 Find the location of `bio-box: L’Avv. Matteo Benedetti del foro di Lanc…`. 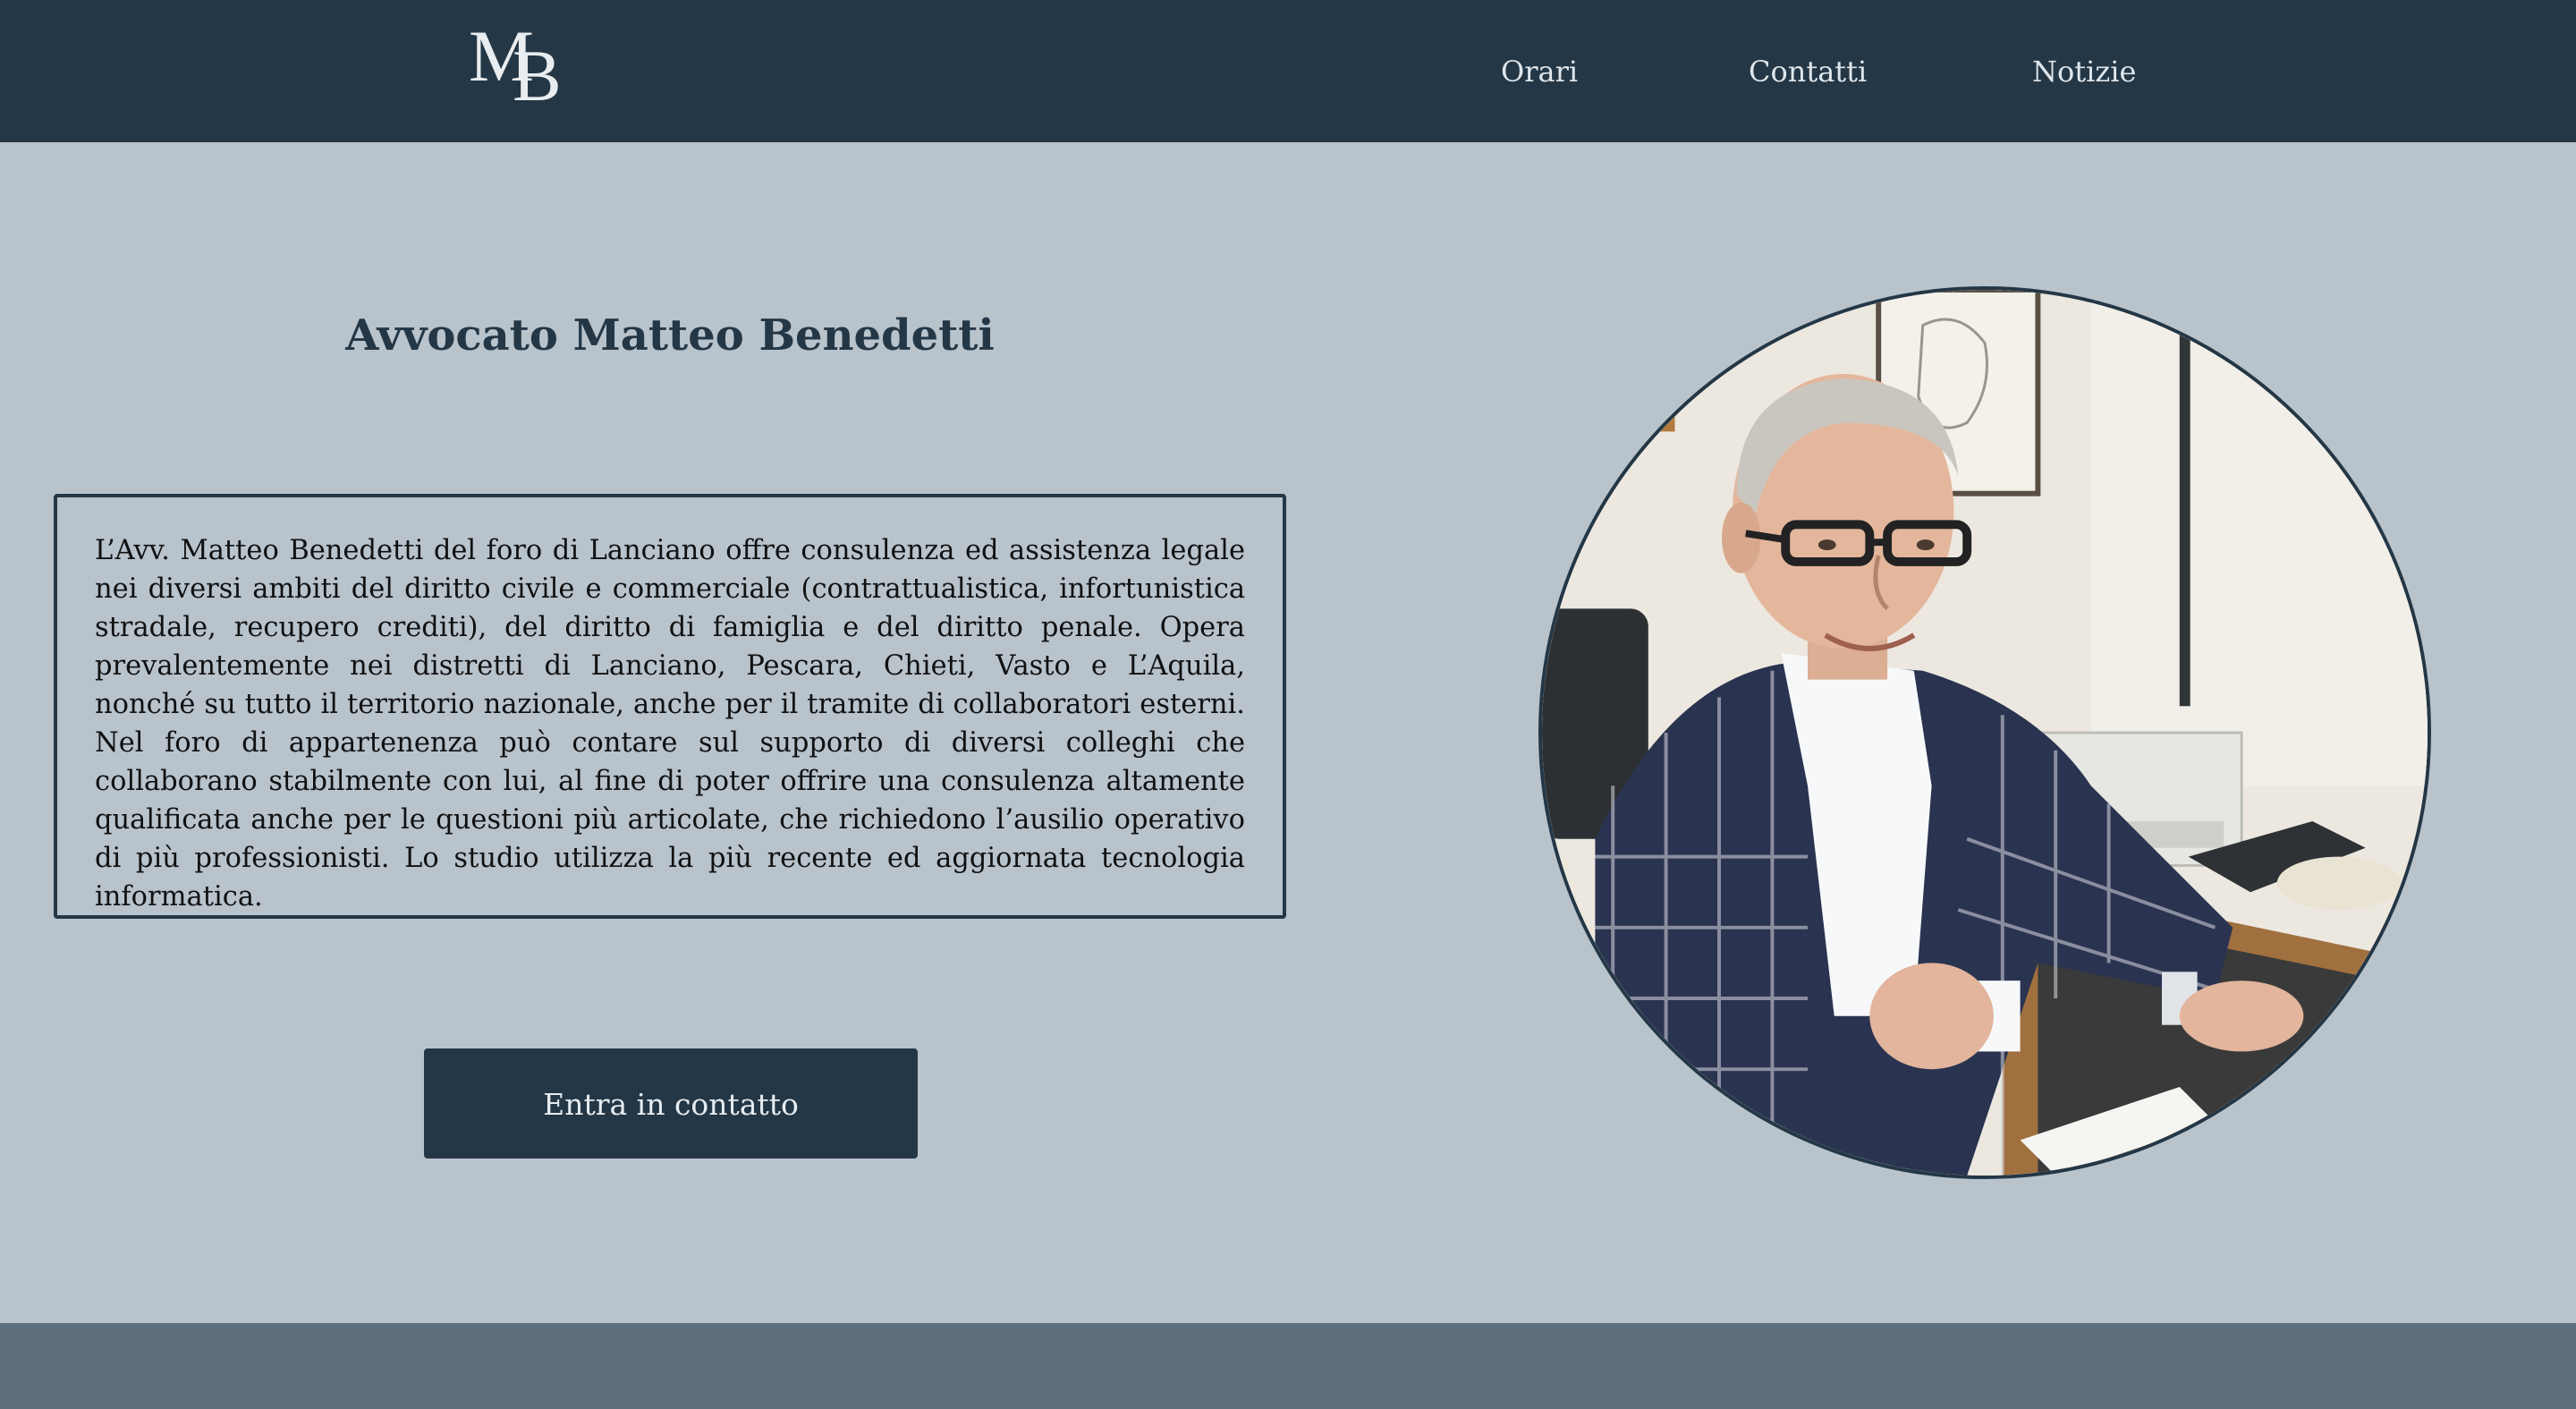

bio-box: L’Avv. Matteo Benedetti del foro di Lanc… is located at coordinates (670, 707).